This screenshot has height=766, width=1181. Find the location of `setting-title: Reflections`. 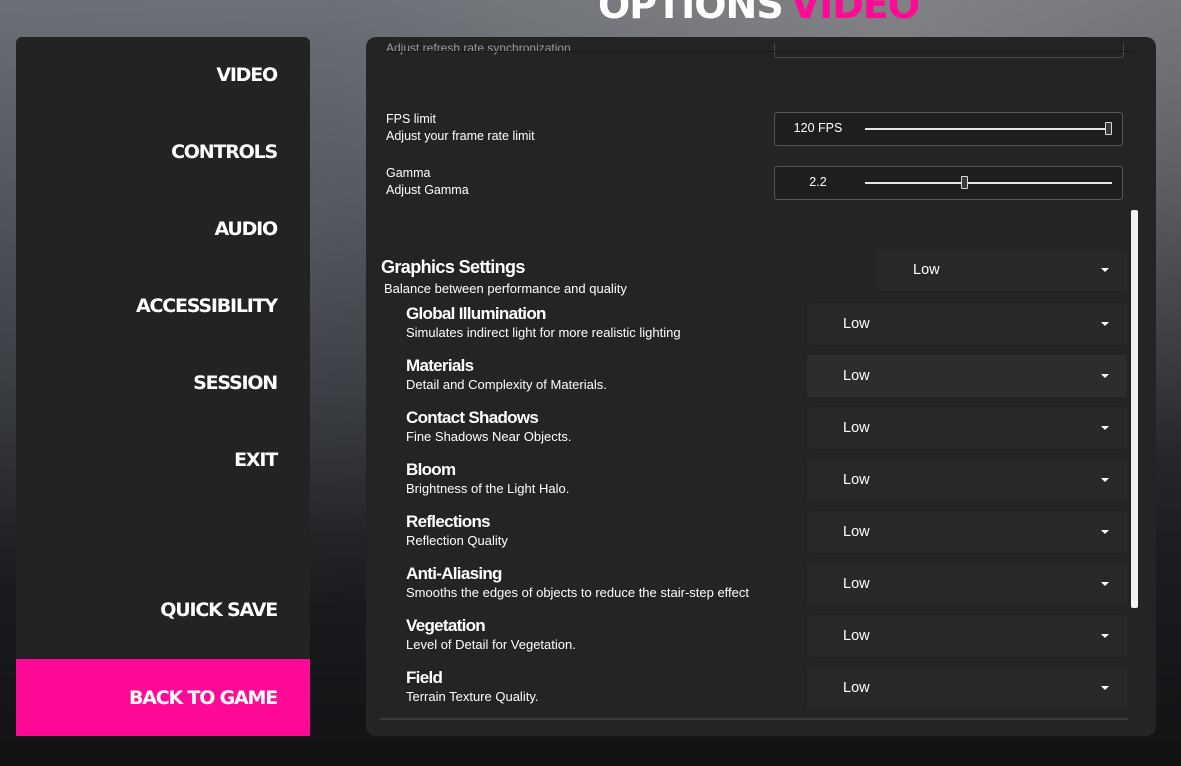

setting-title: Reflections is located at coordinates (448, 521).